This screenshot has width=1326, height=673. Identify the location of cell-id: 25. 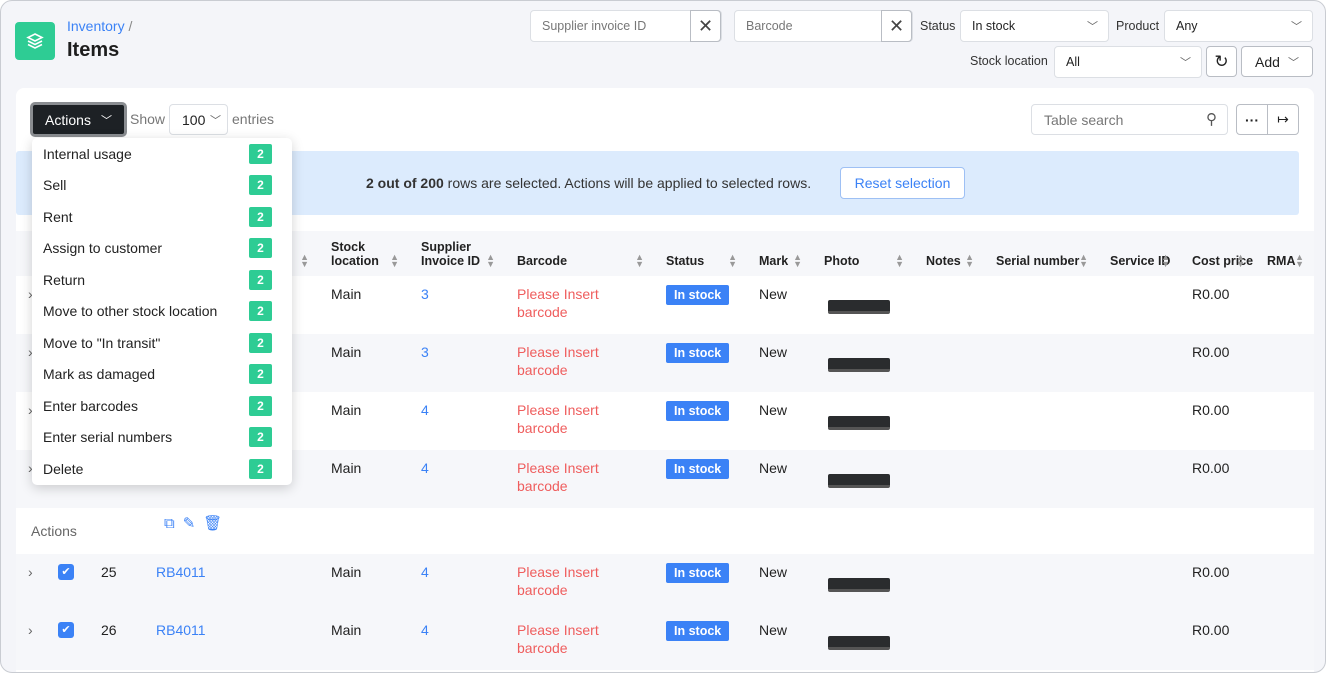
(109, 572).